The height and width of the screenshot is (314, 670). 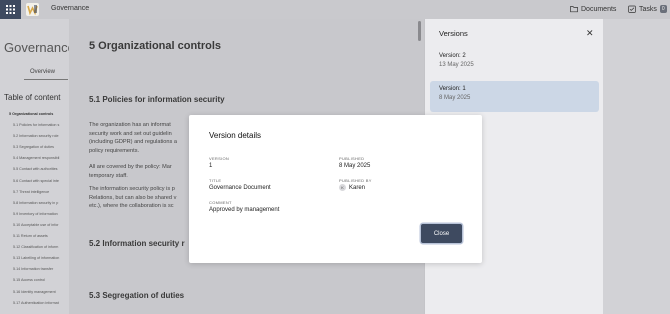 What do you see at coordinates (39, 250) in the screenshot?
I see `toc-item: 5.12 Classification of inform` at bounding box center [39, 250].